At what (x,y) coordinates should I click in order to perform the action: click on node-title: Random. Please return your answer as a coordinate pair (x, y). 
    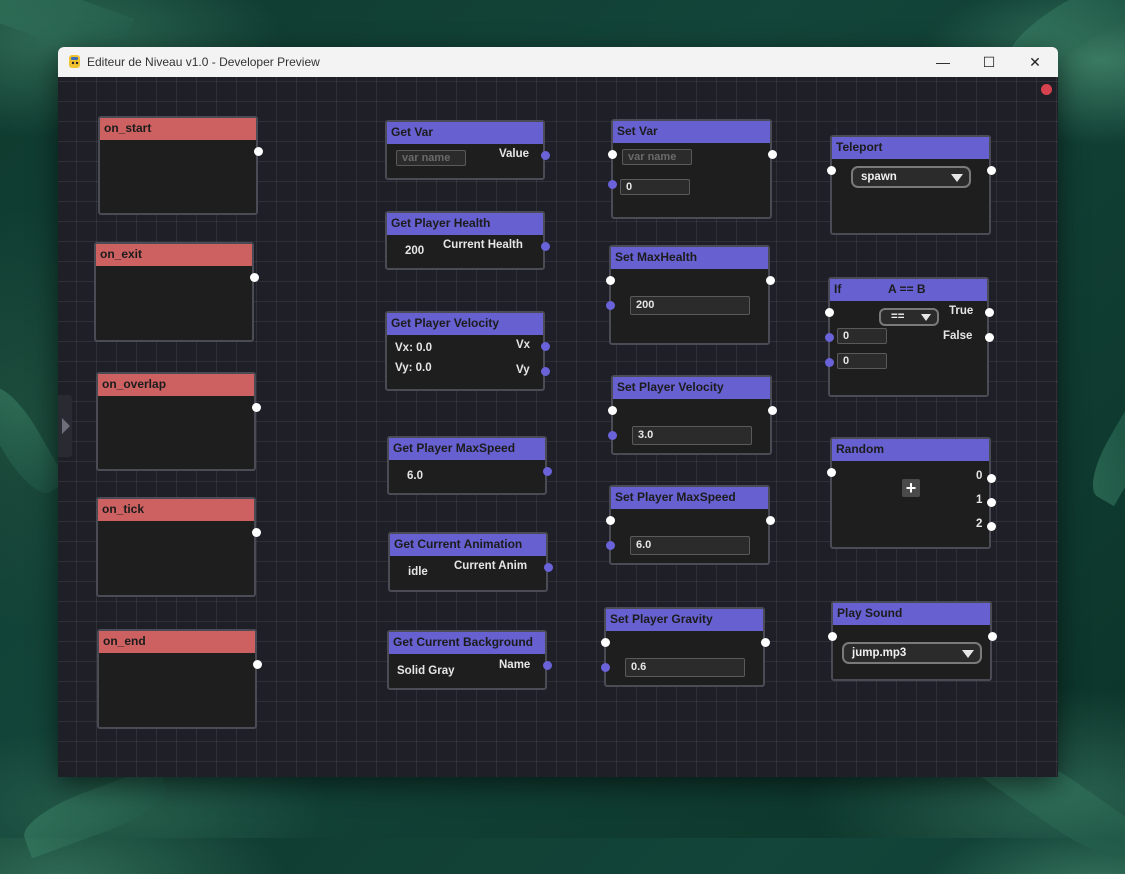
    Looking at the image, I should click on (910, 450).